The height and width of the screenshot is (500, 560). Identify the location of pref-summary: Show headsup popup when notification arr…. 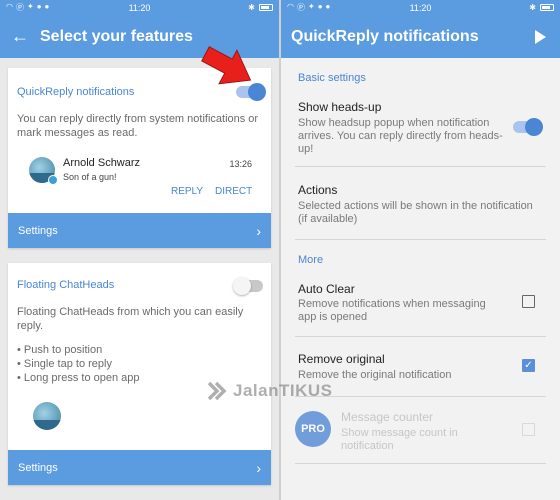
(400, 136).